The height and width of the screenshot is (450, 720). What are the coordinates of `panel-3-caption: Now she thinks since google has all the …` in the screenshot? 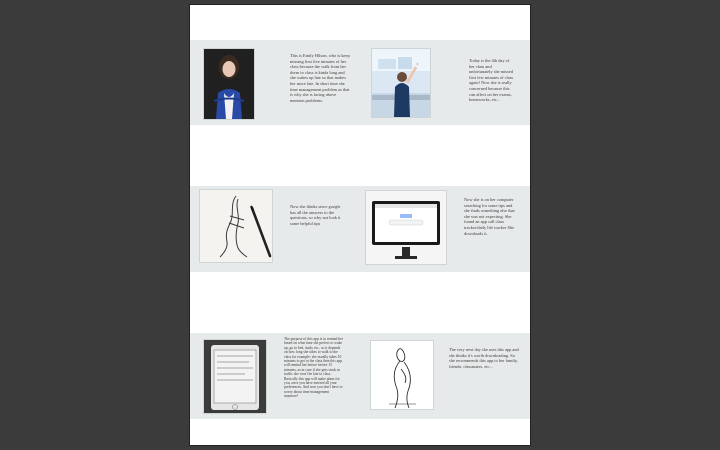 It's located at (316, 215).